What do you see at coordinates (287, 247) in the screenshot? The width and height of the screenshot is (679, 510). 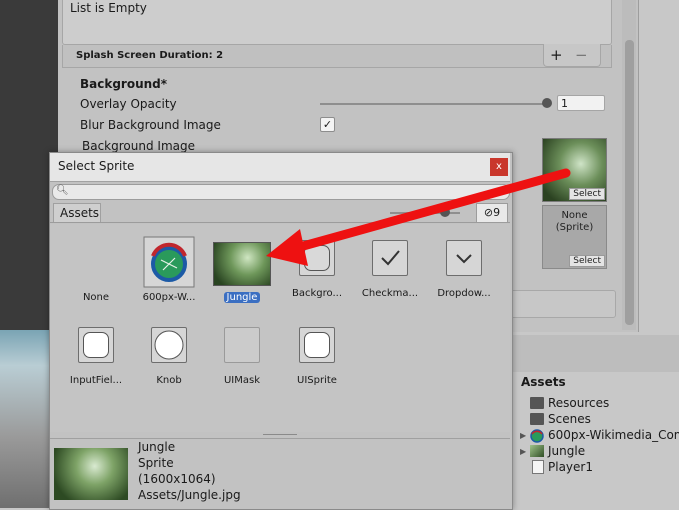 I see `arrow-head` at bounding box center [287, 247].